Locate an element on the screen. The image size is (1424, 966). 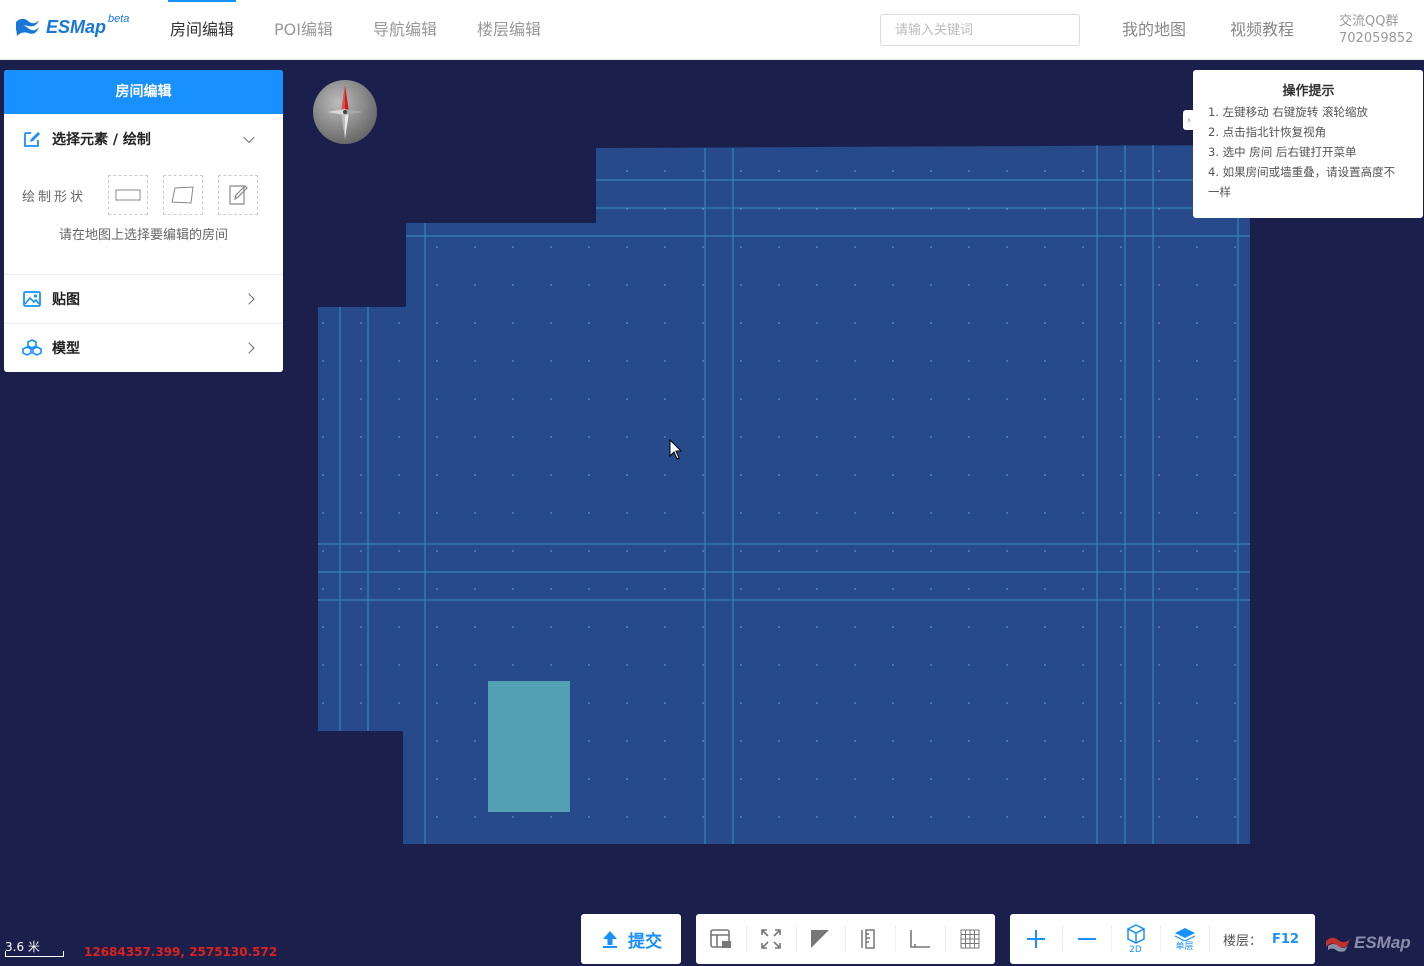
layers-icon is located at coordinates (1184, 934).